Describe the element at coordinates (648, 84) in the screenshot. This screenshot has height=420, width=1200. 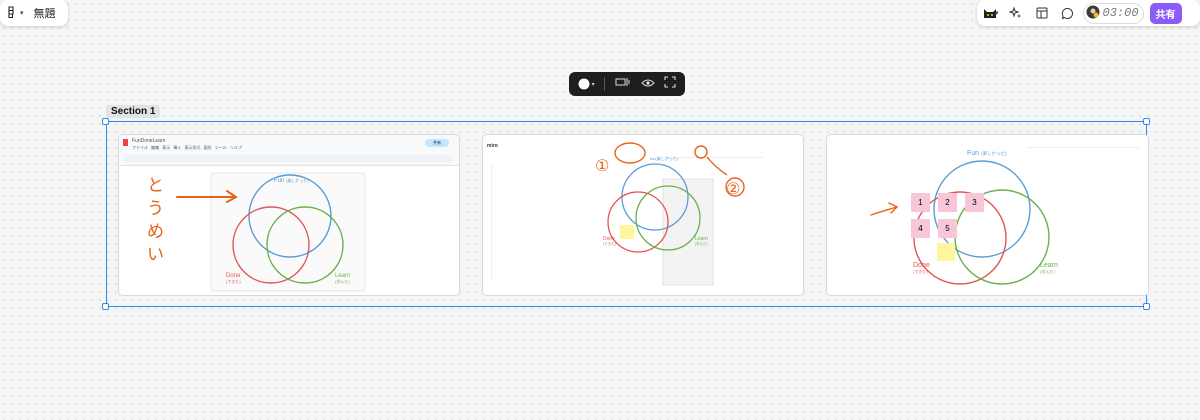
I see `eye-icon` at that location.